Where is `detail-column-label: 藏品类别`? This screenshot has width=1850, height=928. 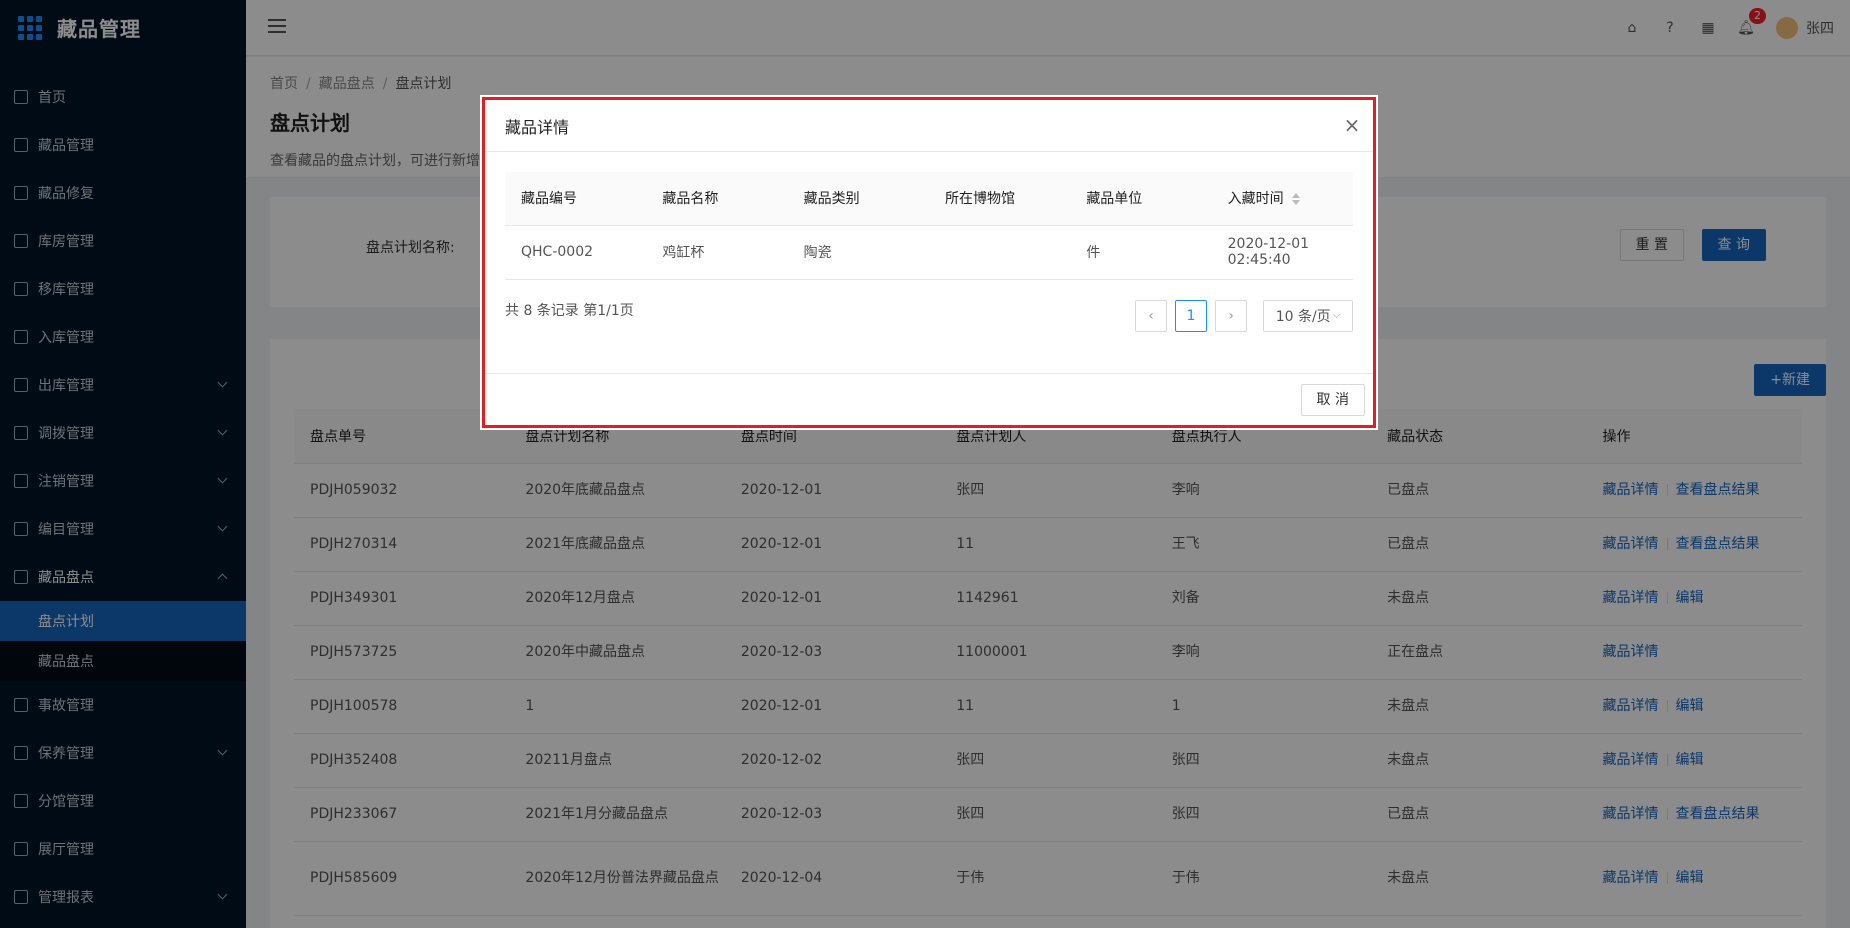
detail-column-label: 藏品类别 is located at coordinates (831, 199).